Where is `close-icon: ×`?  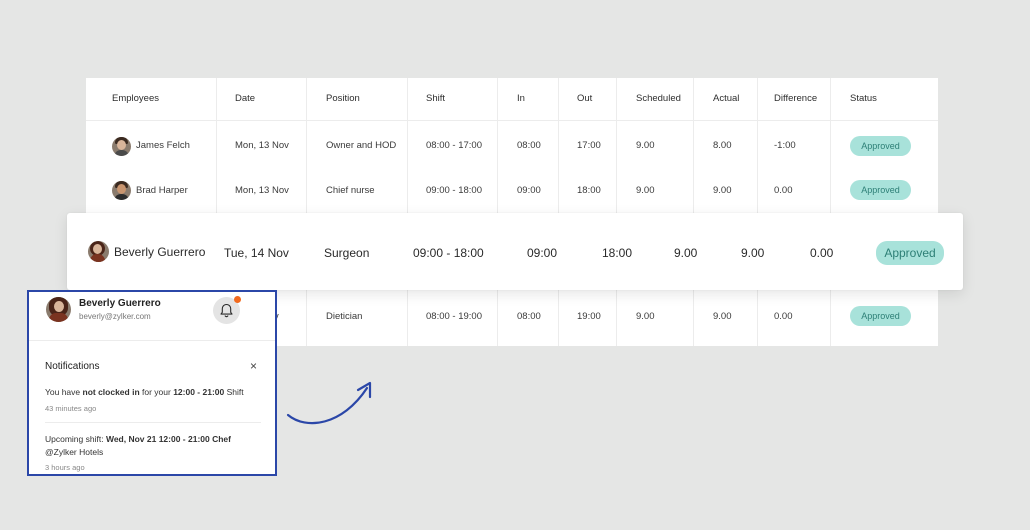
close-icon: × is located at coordinates (253, 366).